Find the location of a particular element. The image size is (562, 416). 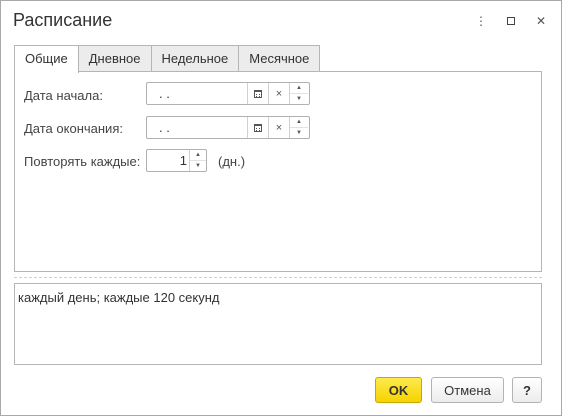

repeat-every-value: 1 is located at coordinates (168, 160).